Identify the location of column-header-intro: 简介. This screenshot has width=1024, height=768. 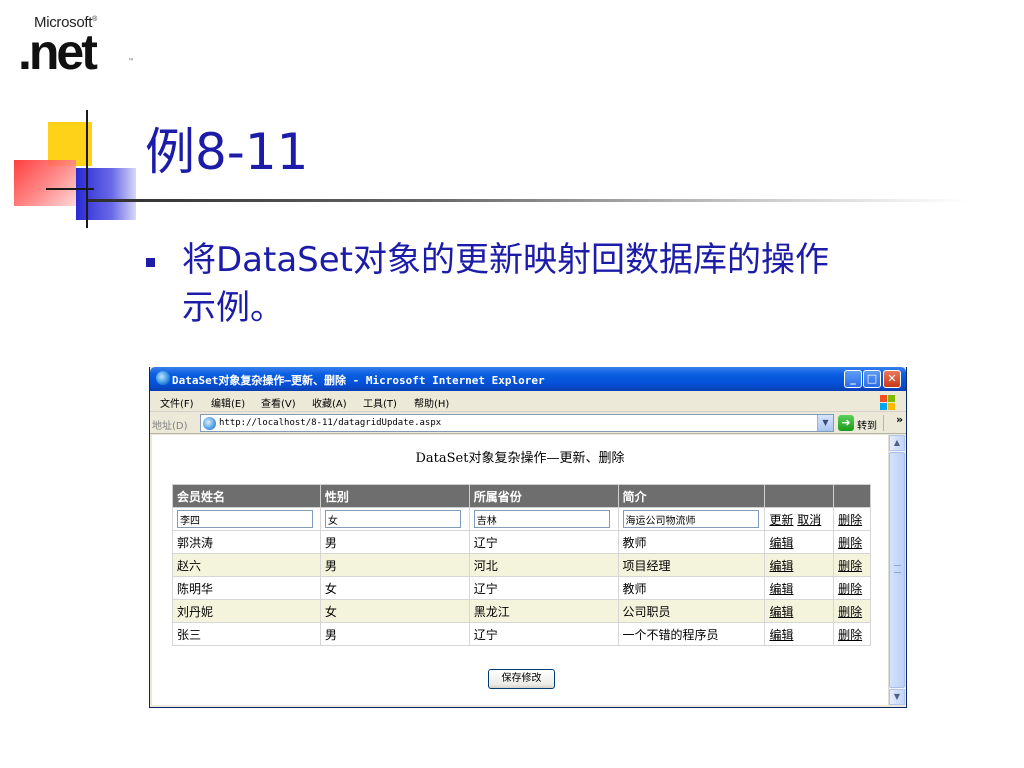
(691, 496).